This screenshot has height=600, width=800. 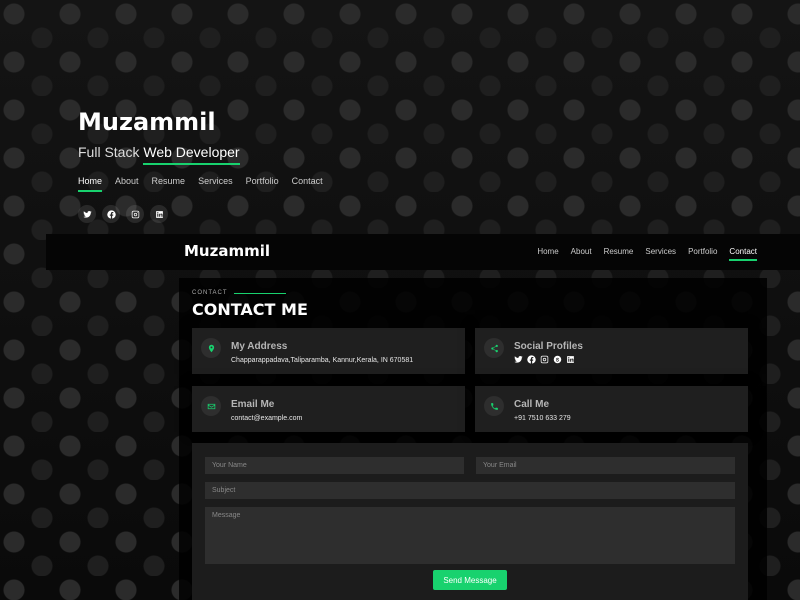 What do you see at coordinates (259, 293) in the screenshot?
I see `section-label-divider` at bounding box center [259, 293].